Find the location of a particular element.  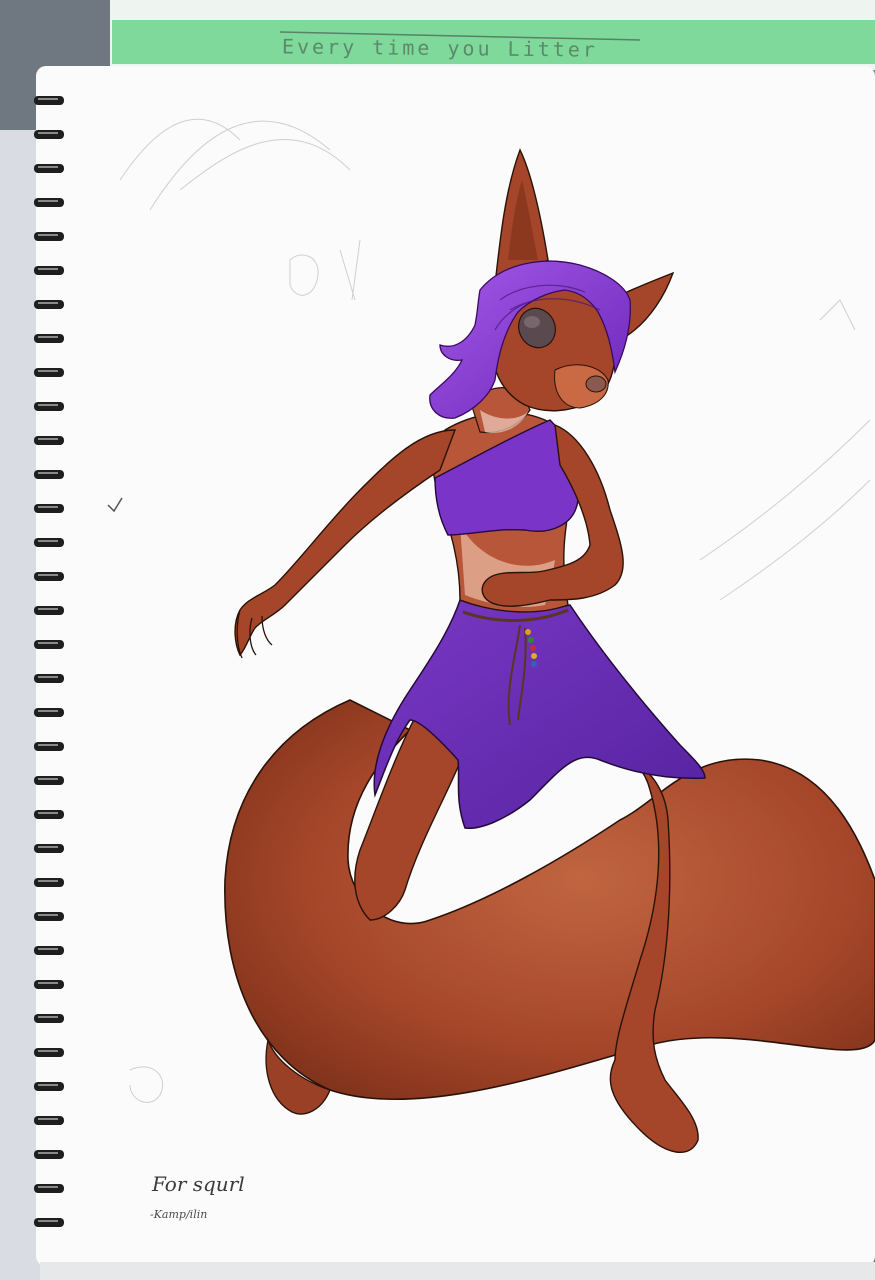

green-sheet-text: Every time you Litter is located at coordinates (439, 48).